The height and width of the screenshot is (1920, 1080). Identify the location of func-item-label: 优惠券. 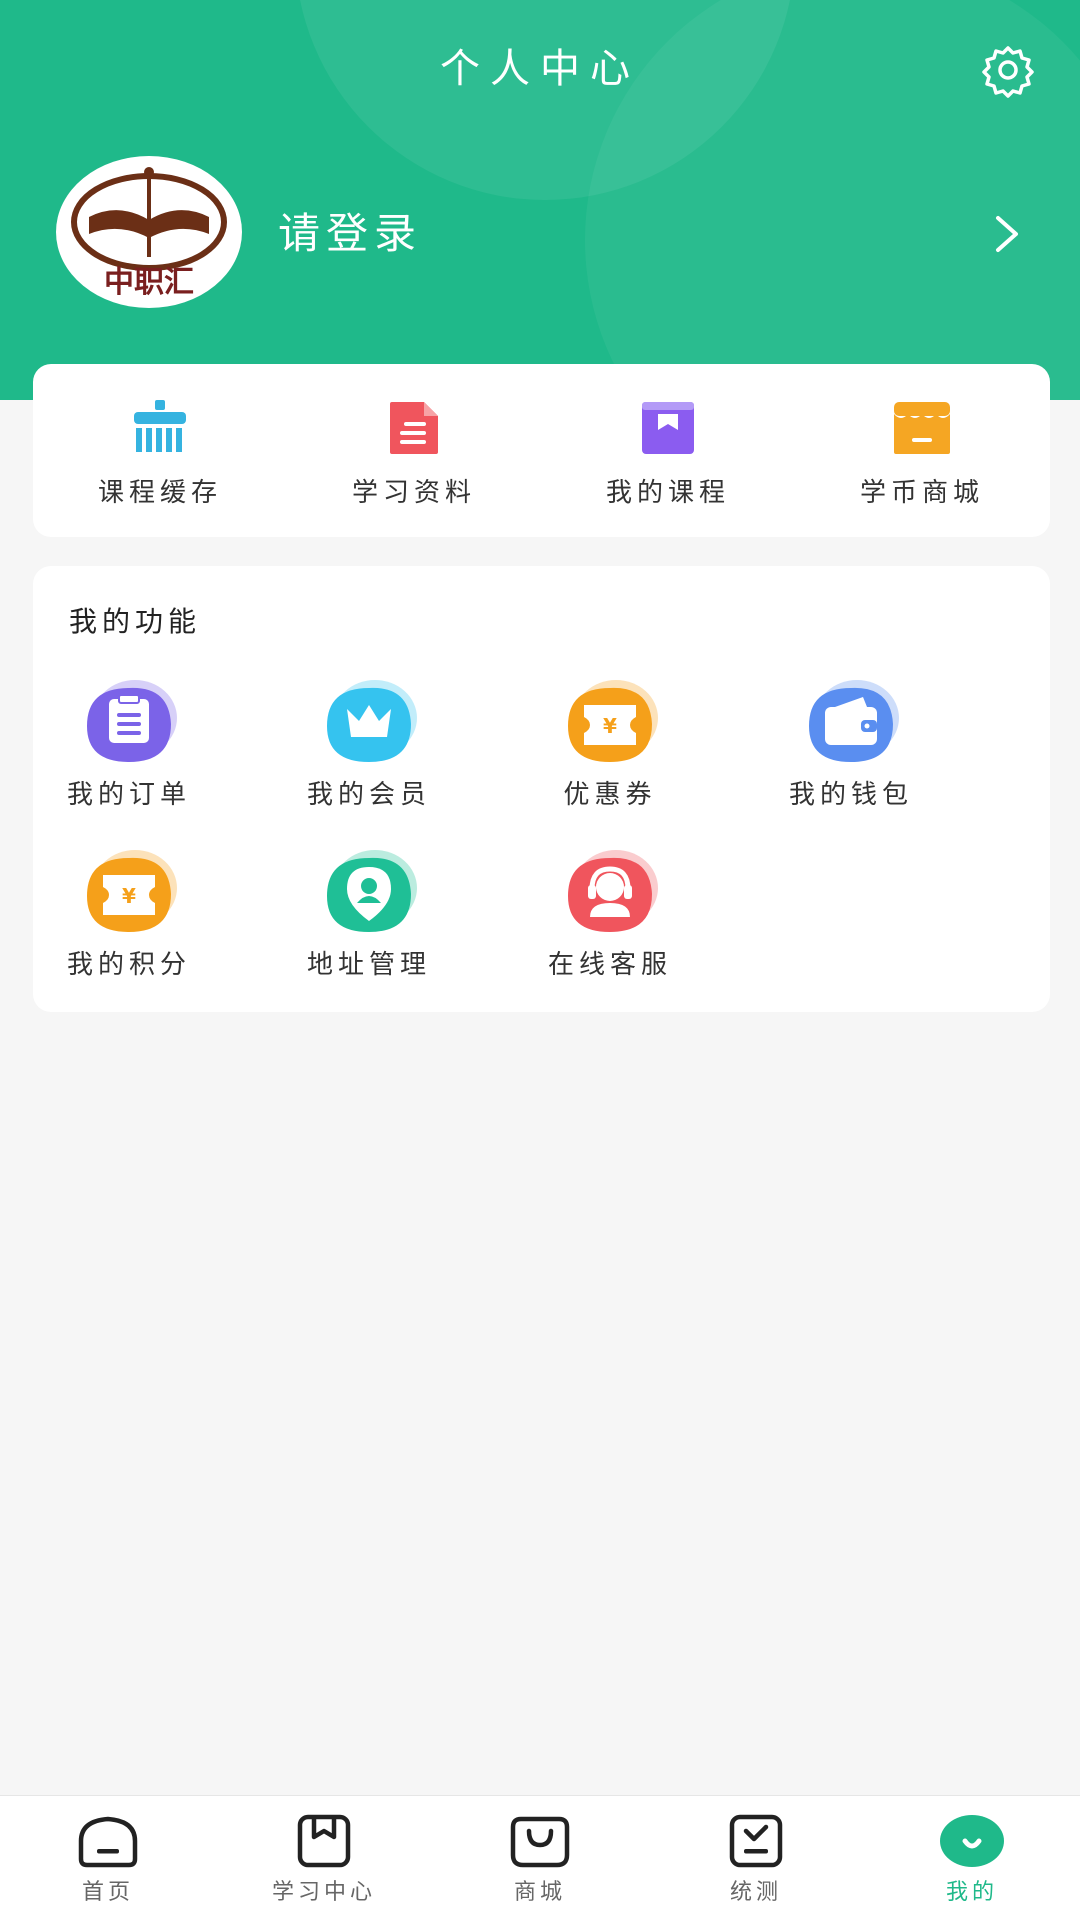
(610, 795).